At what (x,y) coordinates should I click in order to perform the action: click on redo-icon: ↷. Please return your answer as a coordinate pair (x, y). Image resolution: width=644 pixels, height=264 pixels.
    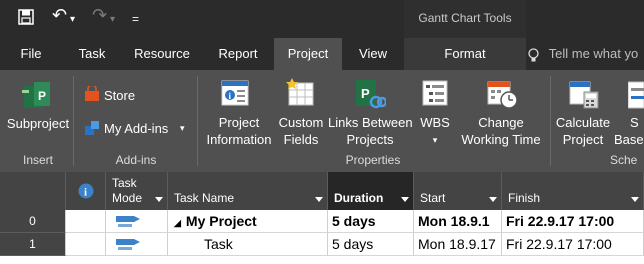
    Looking at the image, I should click on (99, 15).